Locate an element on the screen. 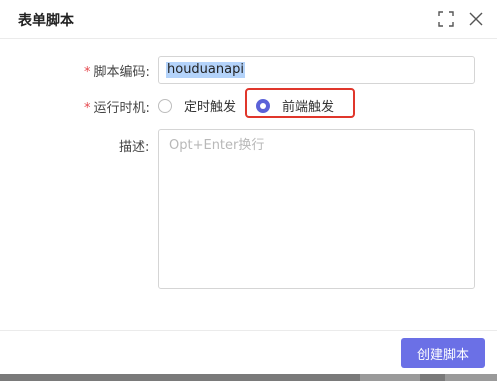 This screenshot has height=381, width=497. fullscreen-icon is located at coordinates (446, 19).